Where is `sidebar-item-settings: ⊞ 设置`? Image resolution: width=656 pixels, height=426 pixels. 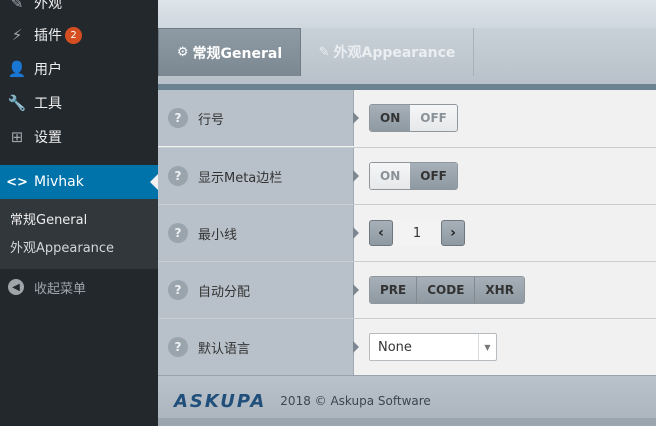
sidebar-item-settings: ⊞ 设置 is located at coordinates (79, 137).